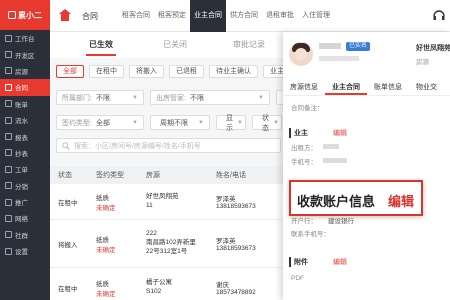 Image resolution: width=450 pixels, height=300 pixels. Describe the element at coordinates (25, 136) in the screenshot. I see `sidebar-item: 报表` at that location.